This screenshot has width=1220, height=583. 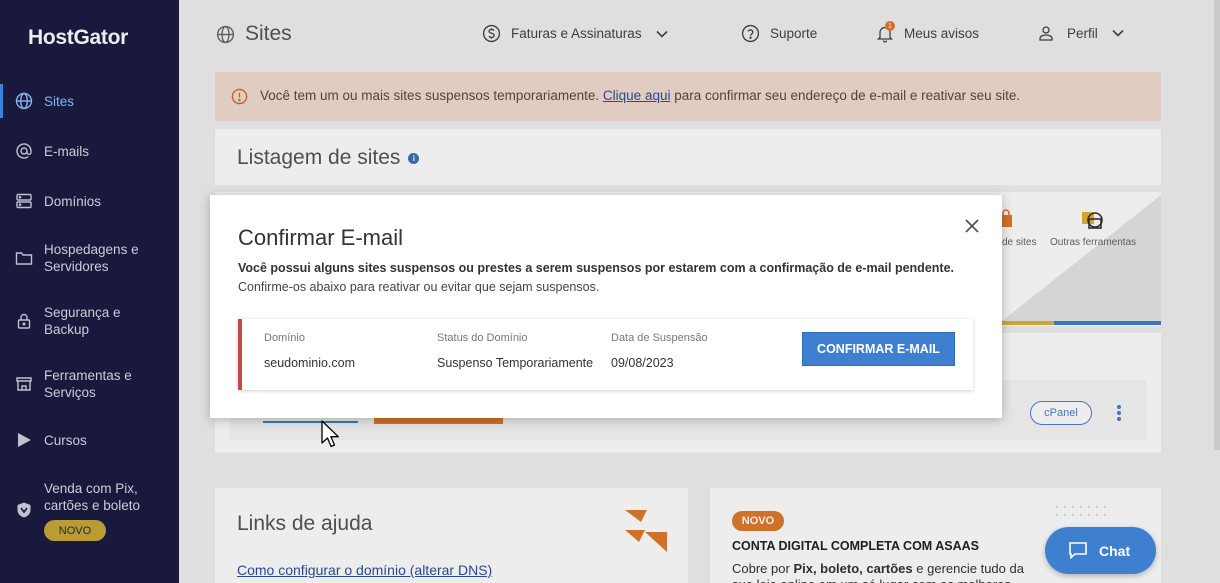 I want to click on chat-button: Chat, so click(x=1100, y=550).